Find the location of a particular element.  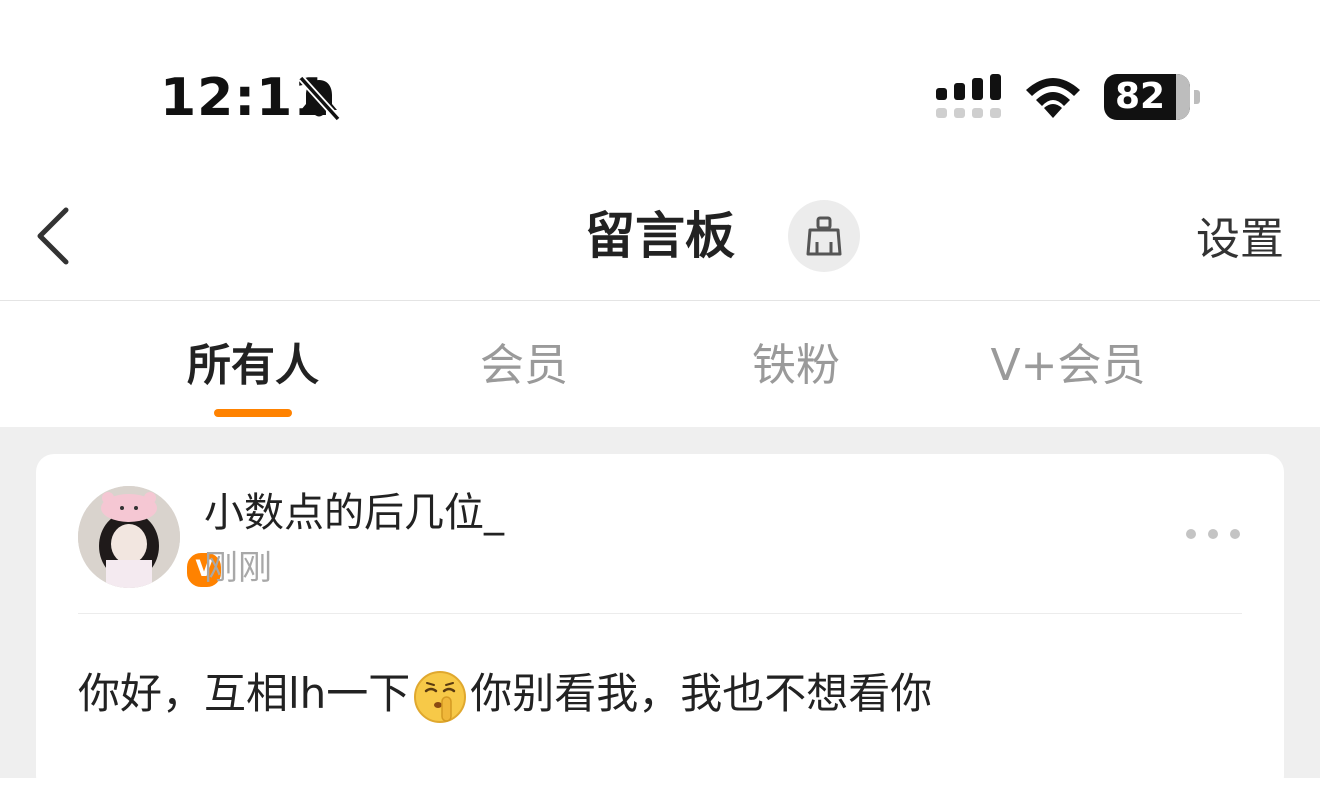

avatar is located at coordinates (129, 537).